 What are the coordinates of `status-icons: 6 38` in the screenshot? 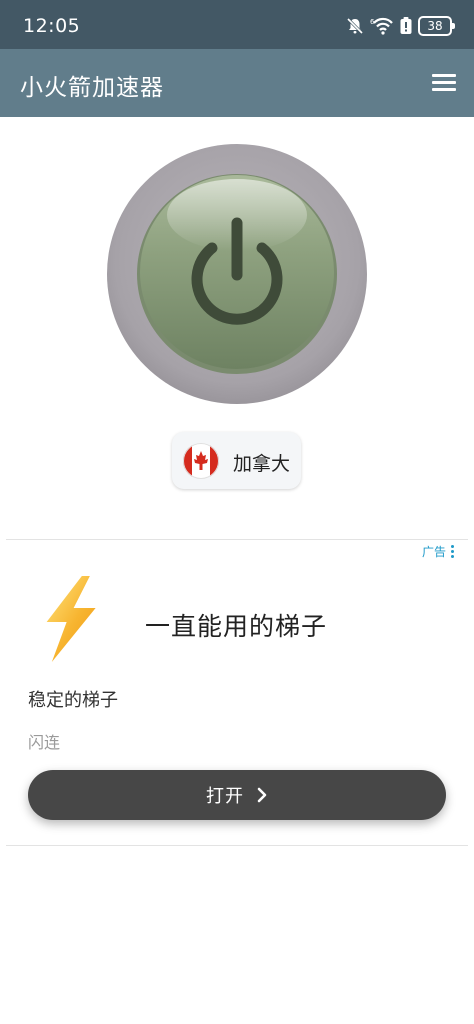 It's located at (400, 26).